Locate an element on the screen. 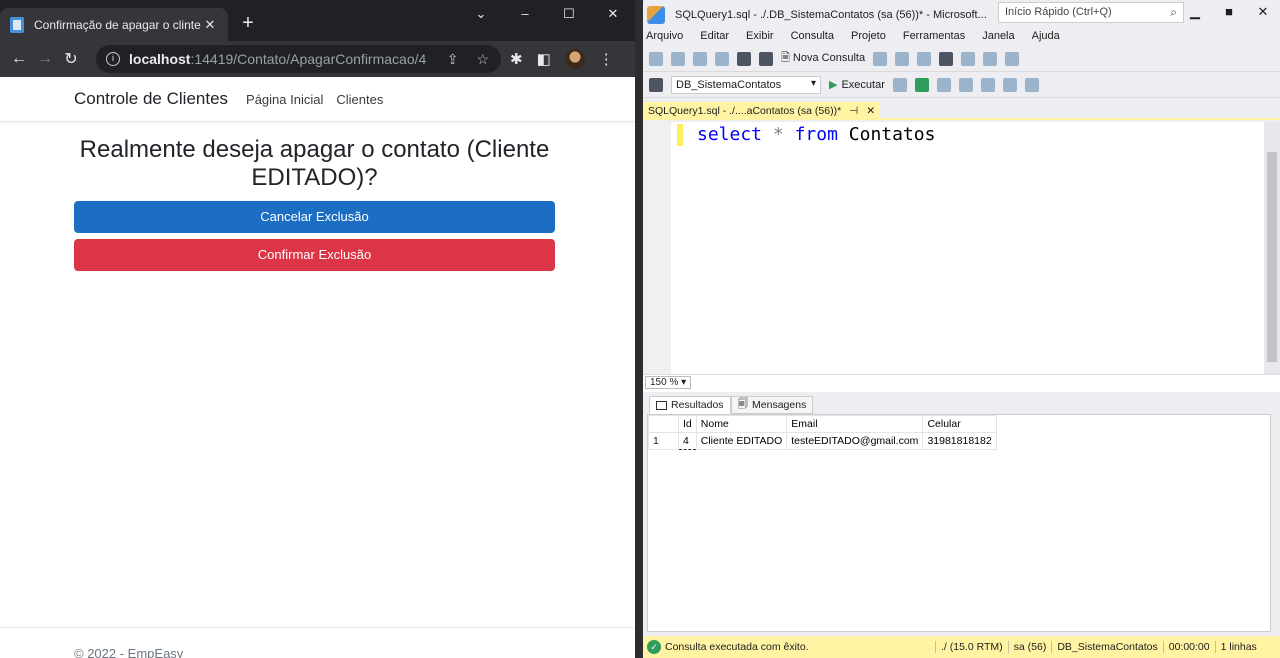 Image resolution: width=1280 pixels, height=658 pixels. reload-icon: ↻ is located at coordinates (71, 59).